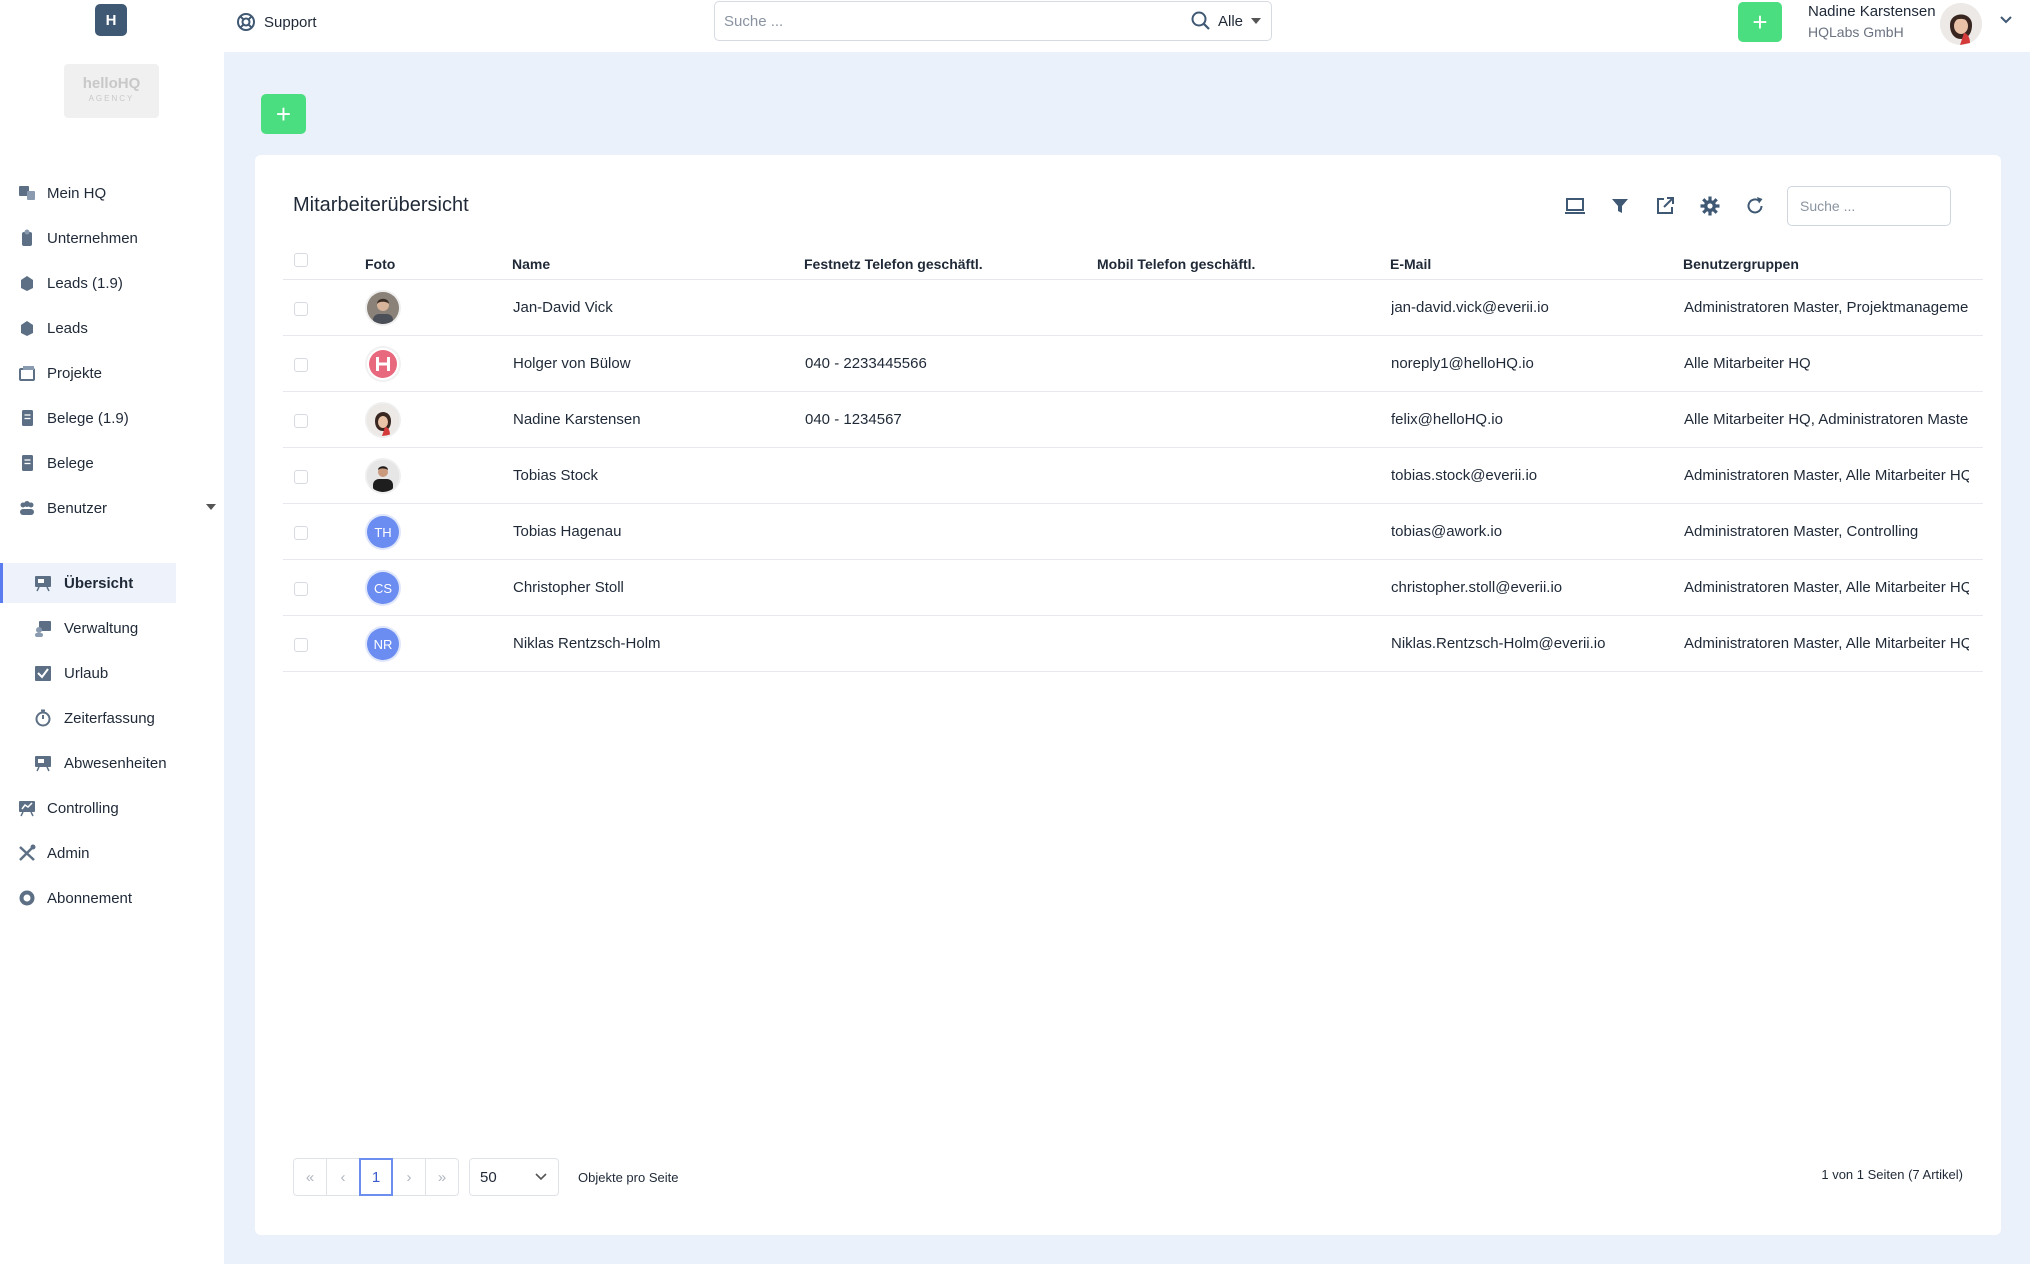 This screenshot has width=2030, height=1264. I want to click on users-icon, so click(27, 508).